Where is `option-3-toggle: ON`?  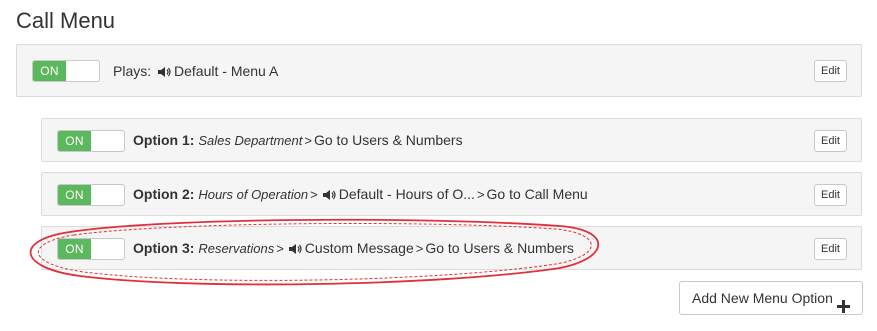 option-3-toggle: ON is located at coordinates (91, 249).